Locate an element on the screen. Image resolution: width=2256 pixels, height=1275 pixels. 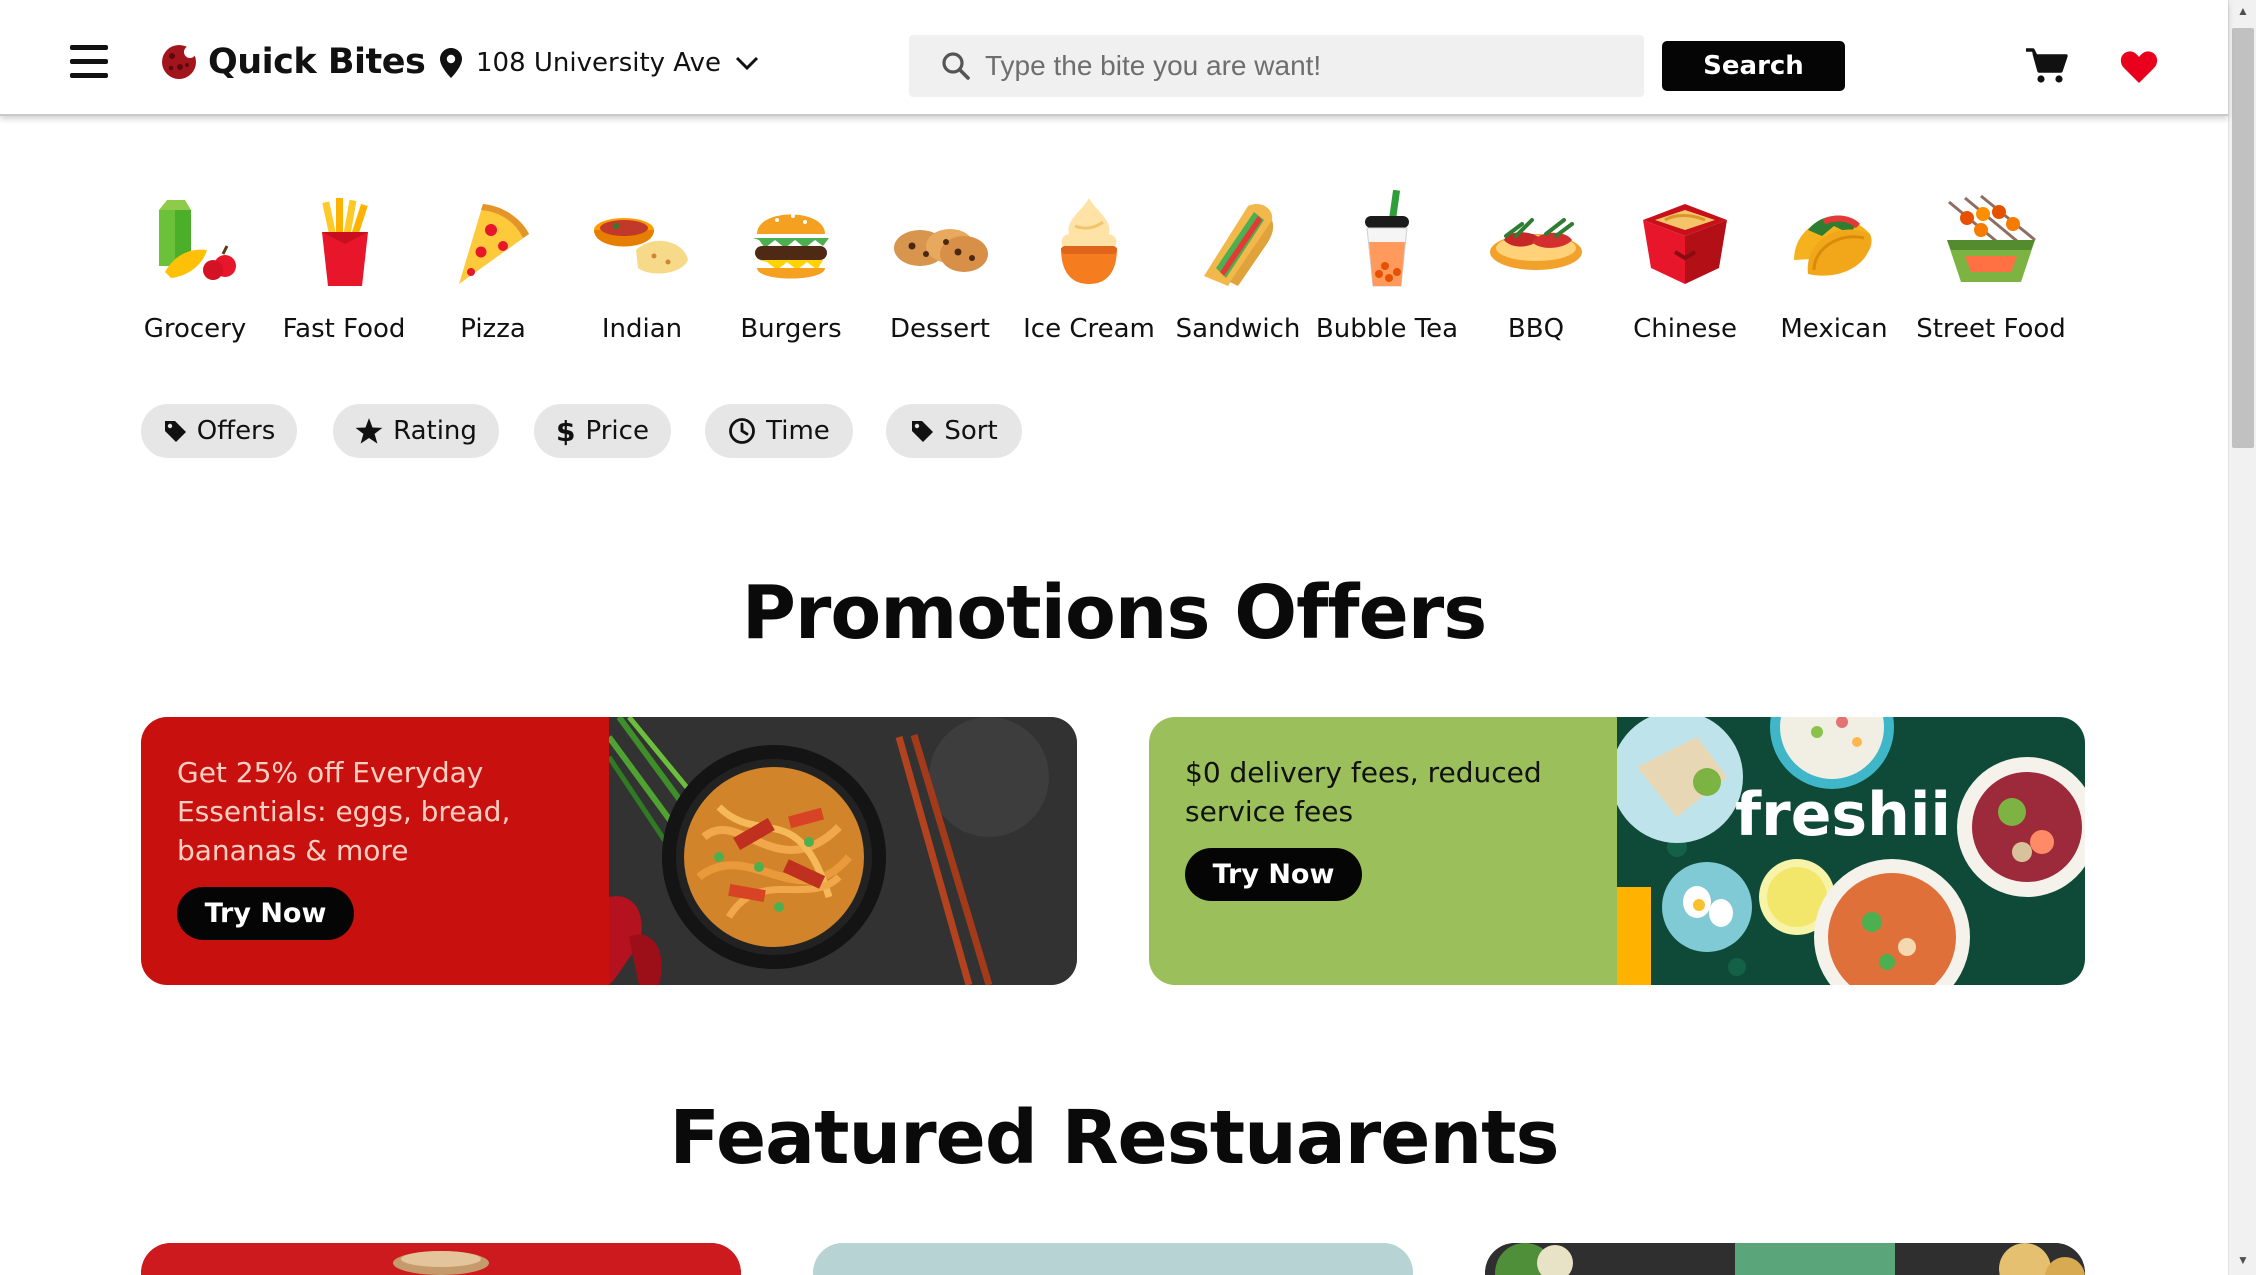
skewers-icon is located at coordinates (1991, 238).